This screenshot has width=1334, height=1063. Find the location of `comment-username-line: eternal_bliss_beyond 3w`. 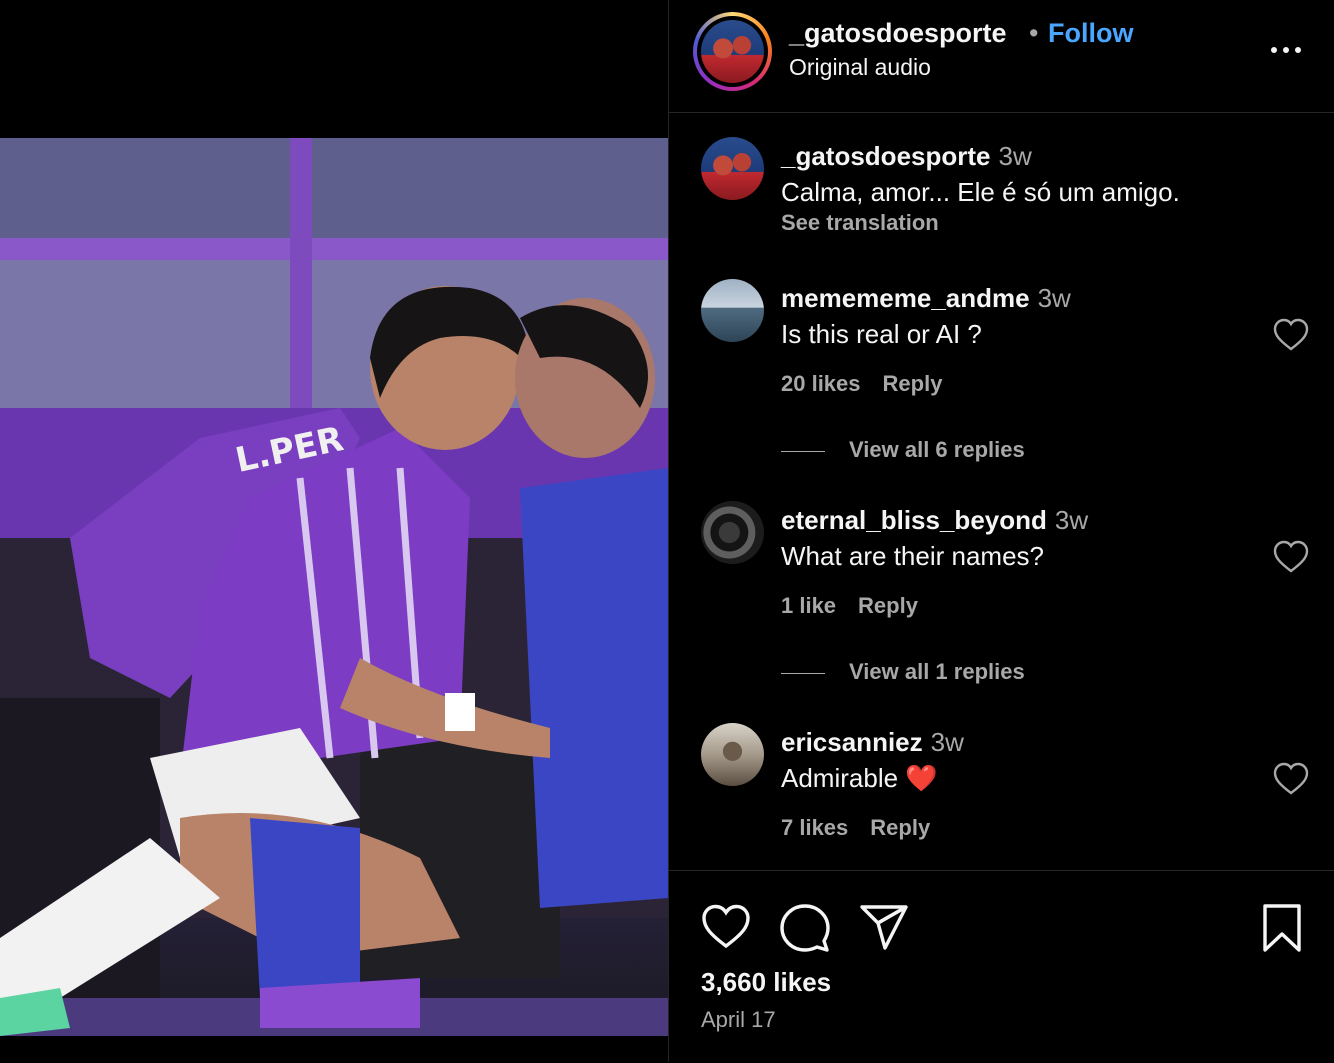

comment-username-line: eternal_bliss_beyond 3w is located at coordinates (934, 520).